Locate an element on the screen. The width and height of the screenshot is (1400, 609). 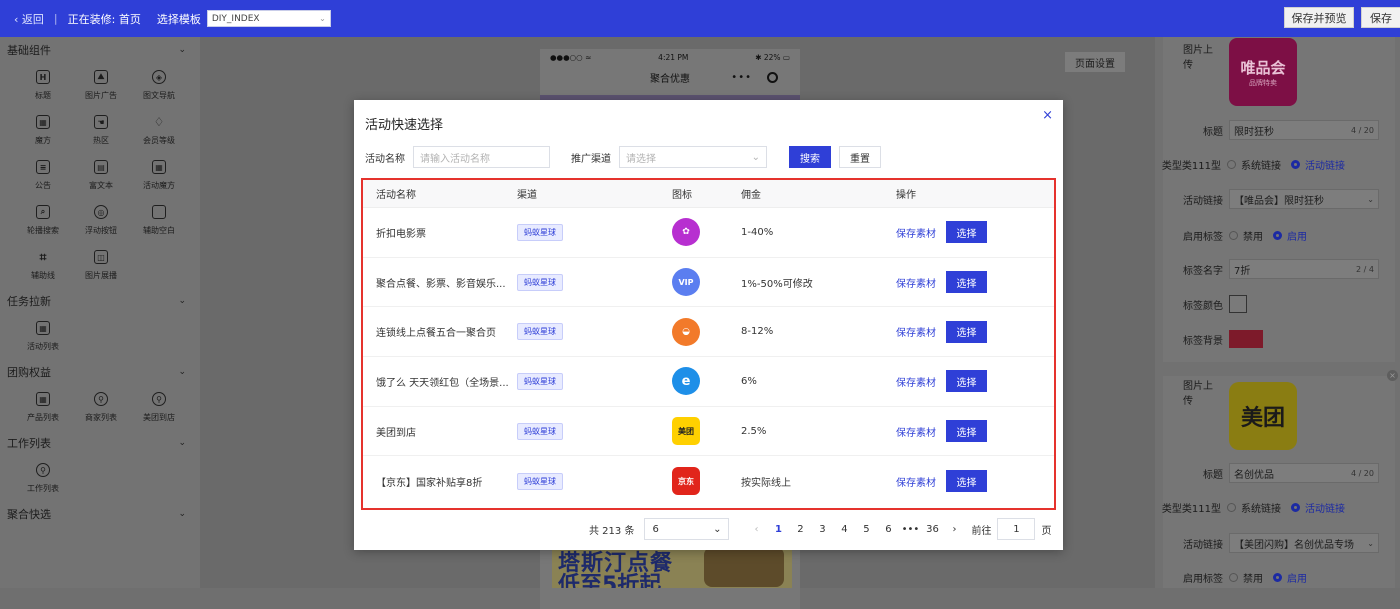
component-item: ◫ 图片展播 is located at coordinates (101, 265).